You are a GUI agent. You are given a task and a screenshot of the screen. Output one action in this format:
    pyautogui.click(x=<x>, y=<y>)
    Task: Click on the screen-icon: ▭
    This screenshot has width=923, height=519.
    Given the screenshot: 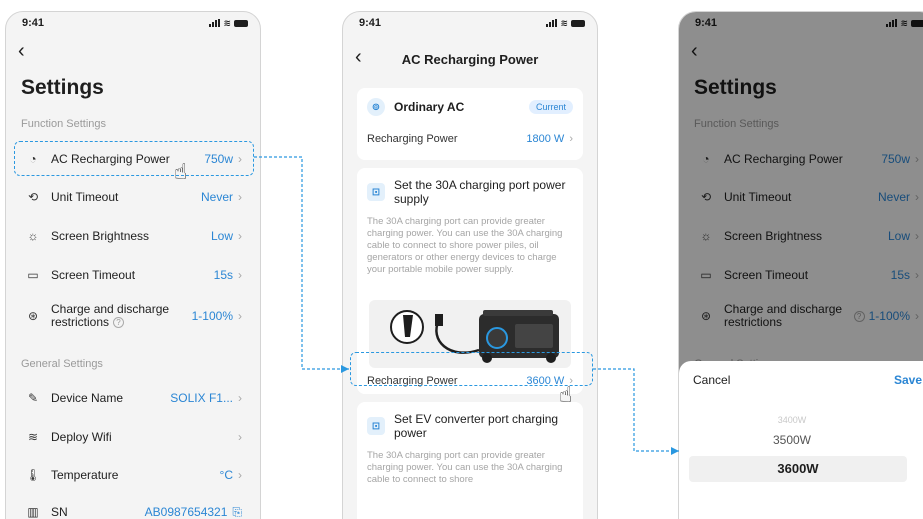 What is the action you would take?
    pyautogui.click(x=33, y=275)
    